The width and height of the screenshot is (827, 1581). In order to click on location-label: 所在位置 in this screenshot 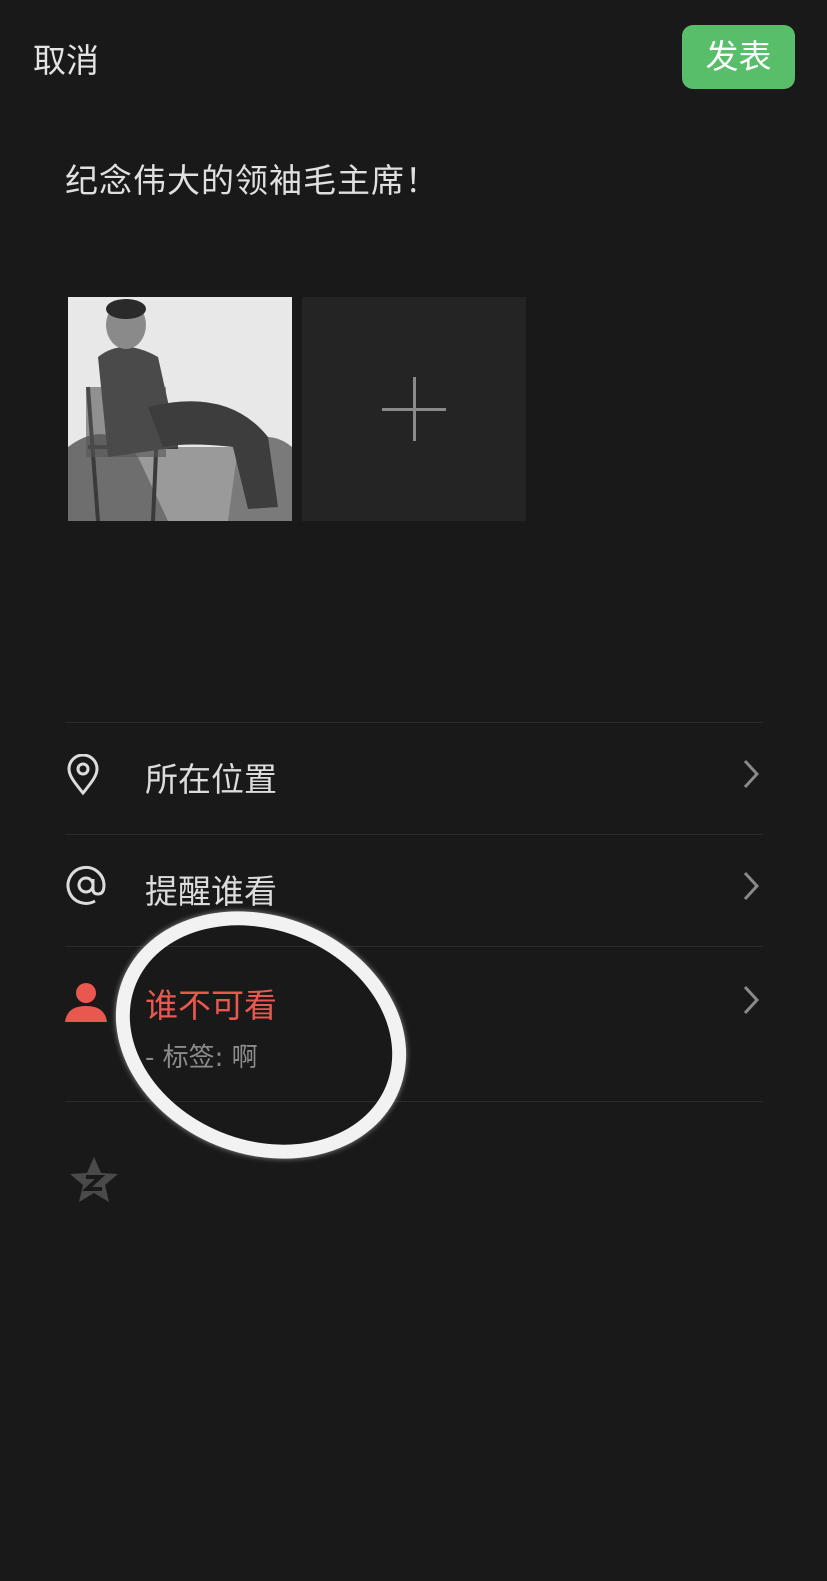, I will do `click(211, 779)`.